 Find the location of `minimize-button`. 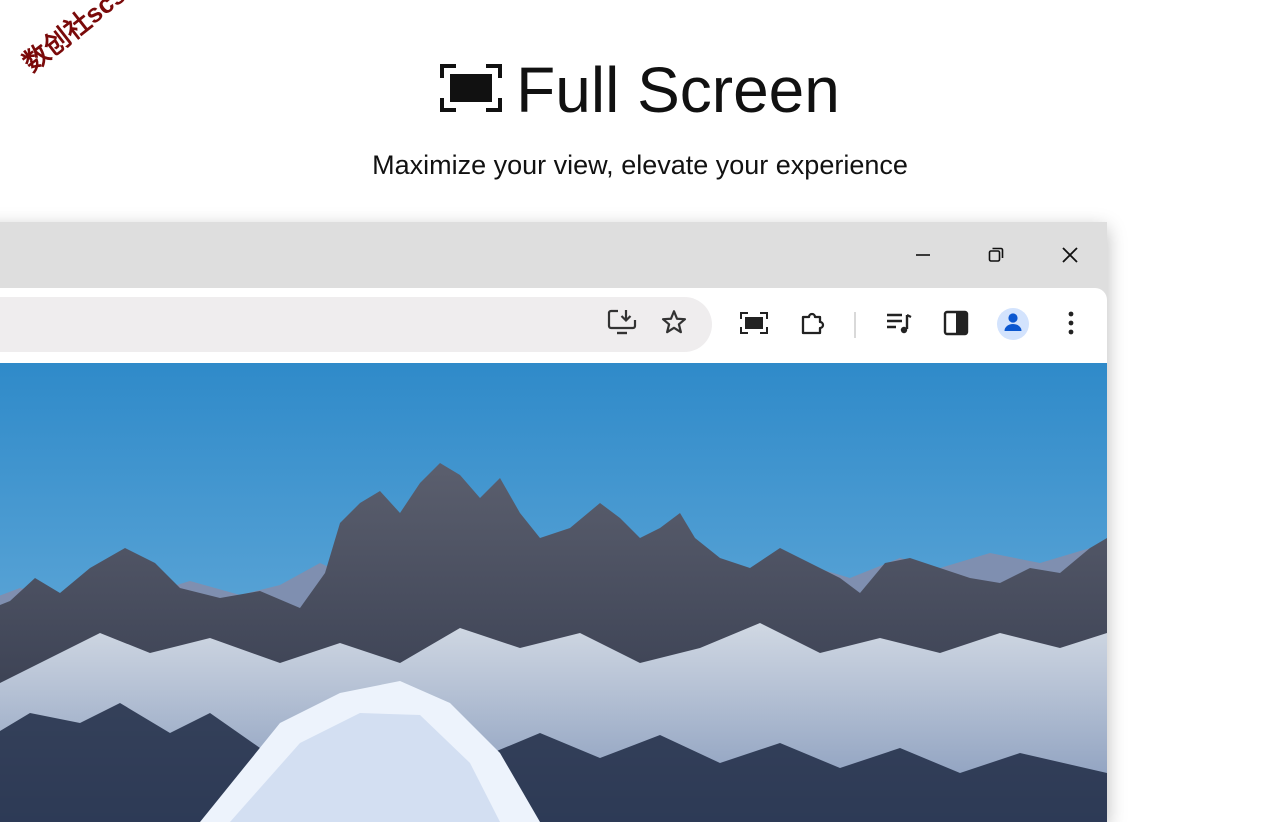

minimize-button is located at coordinates (923, 257).